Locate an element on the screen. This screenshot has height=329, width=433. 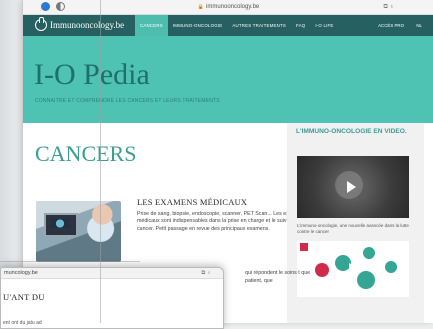
menu-item-immuno-oncologie: IMMUNO-ONCOLOGIE is located at coordinates (198, 25).